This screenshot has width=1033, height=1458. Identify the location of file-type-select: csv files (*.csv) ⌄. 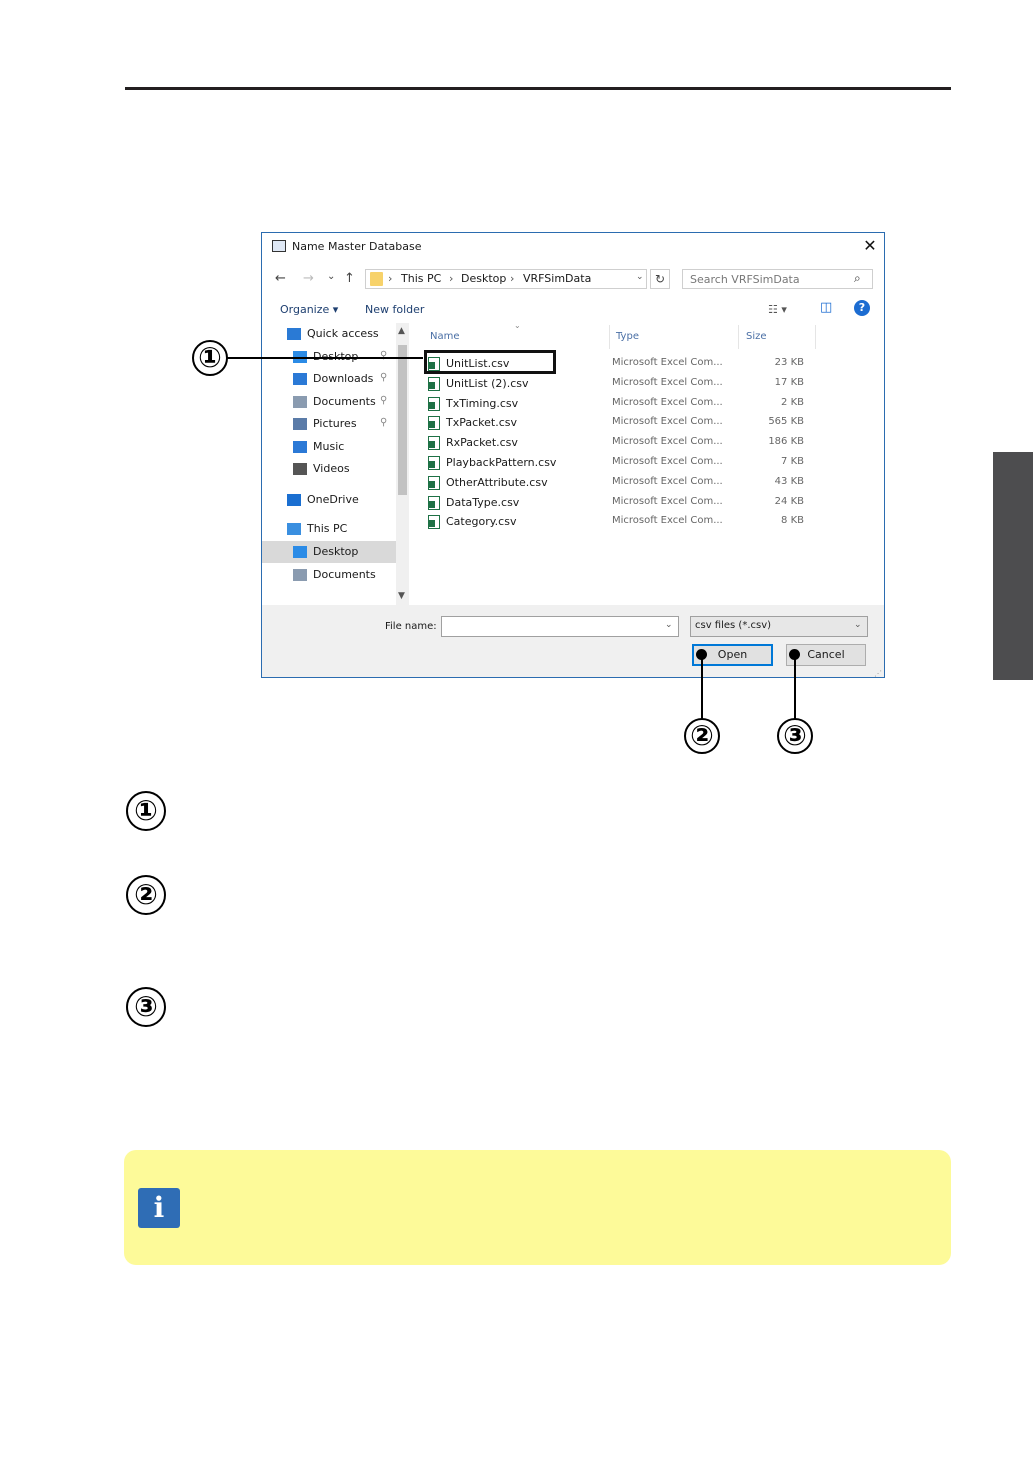
(779, 626).